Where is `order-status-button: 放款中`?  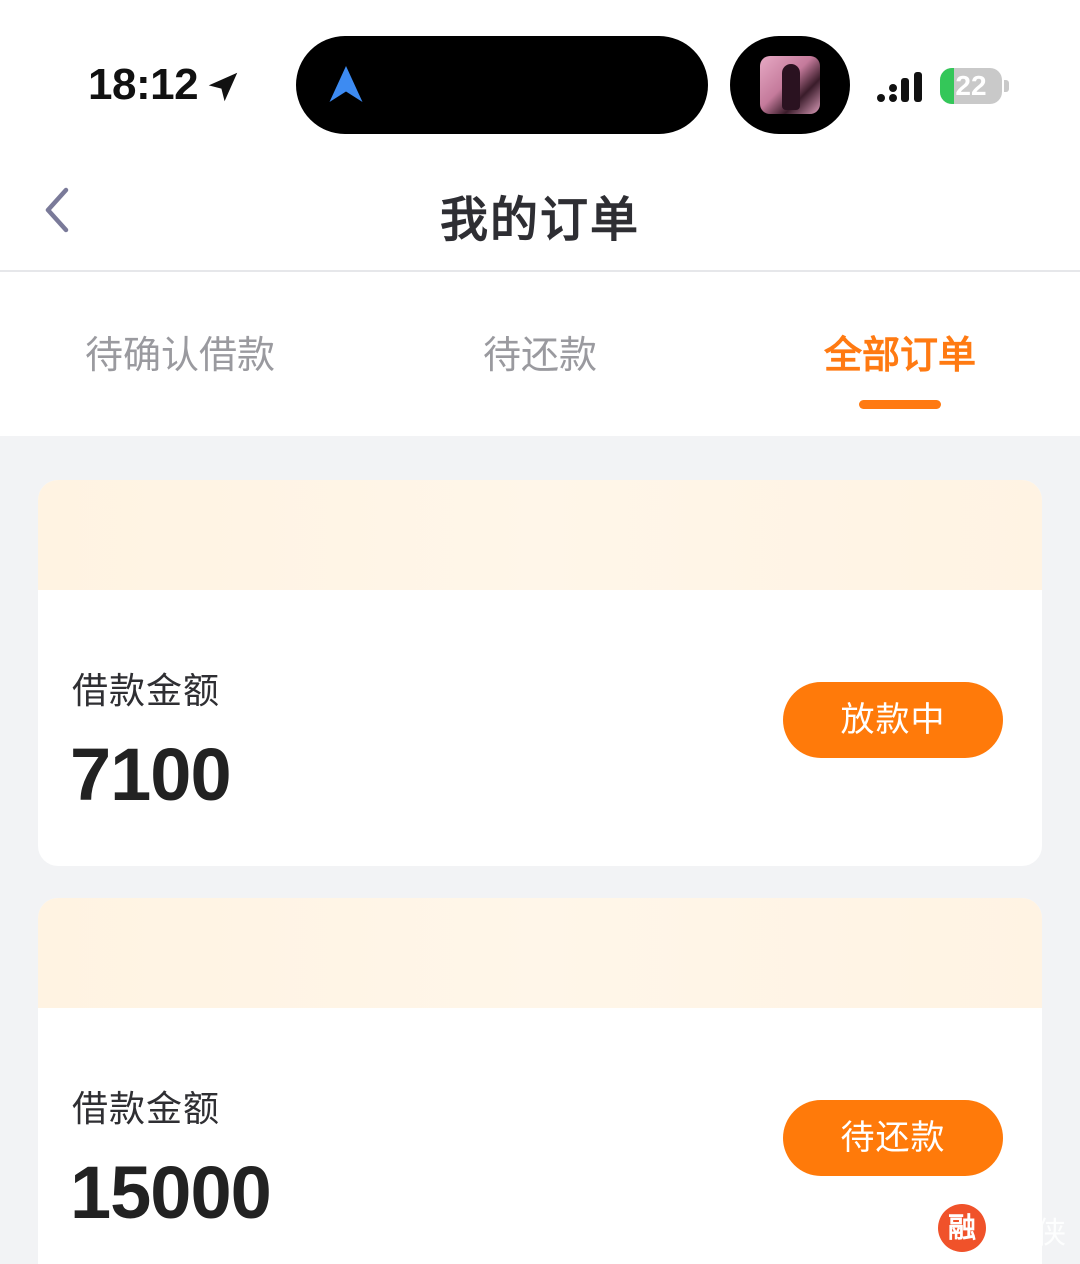
order-status-button: 放款中 is located at coordinates (893, 720).